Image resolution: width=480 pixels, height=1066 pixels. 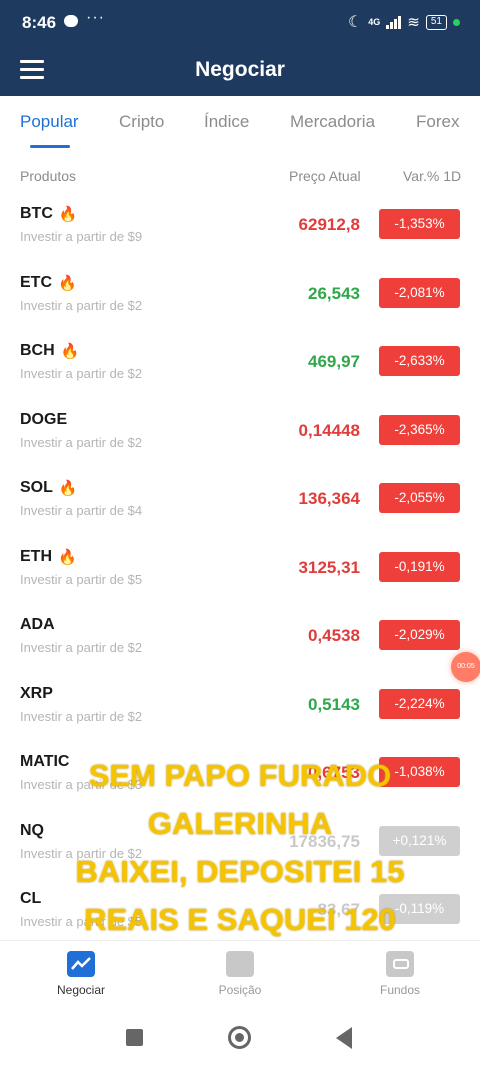 I want to click on row-min-invest: Investir a partir de $3, so click(x=81, y=784).